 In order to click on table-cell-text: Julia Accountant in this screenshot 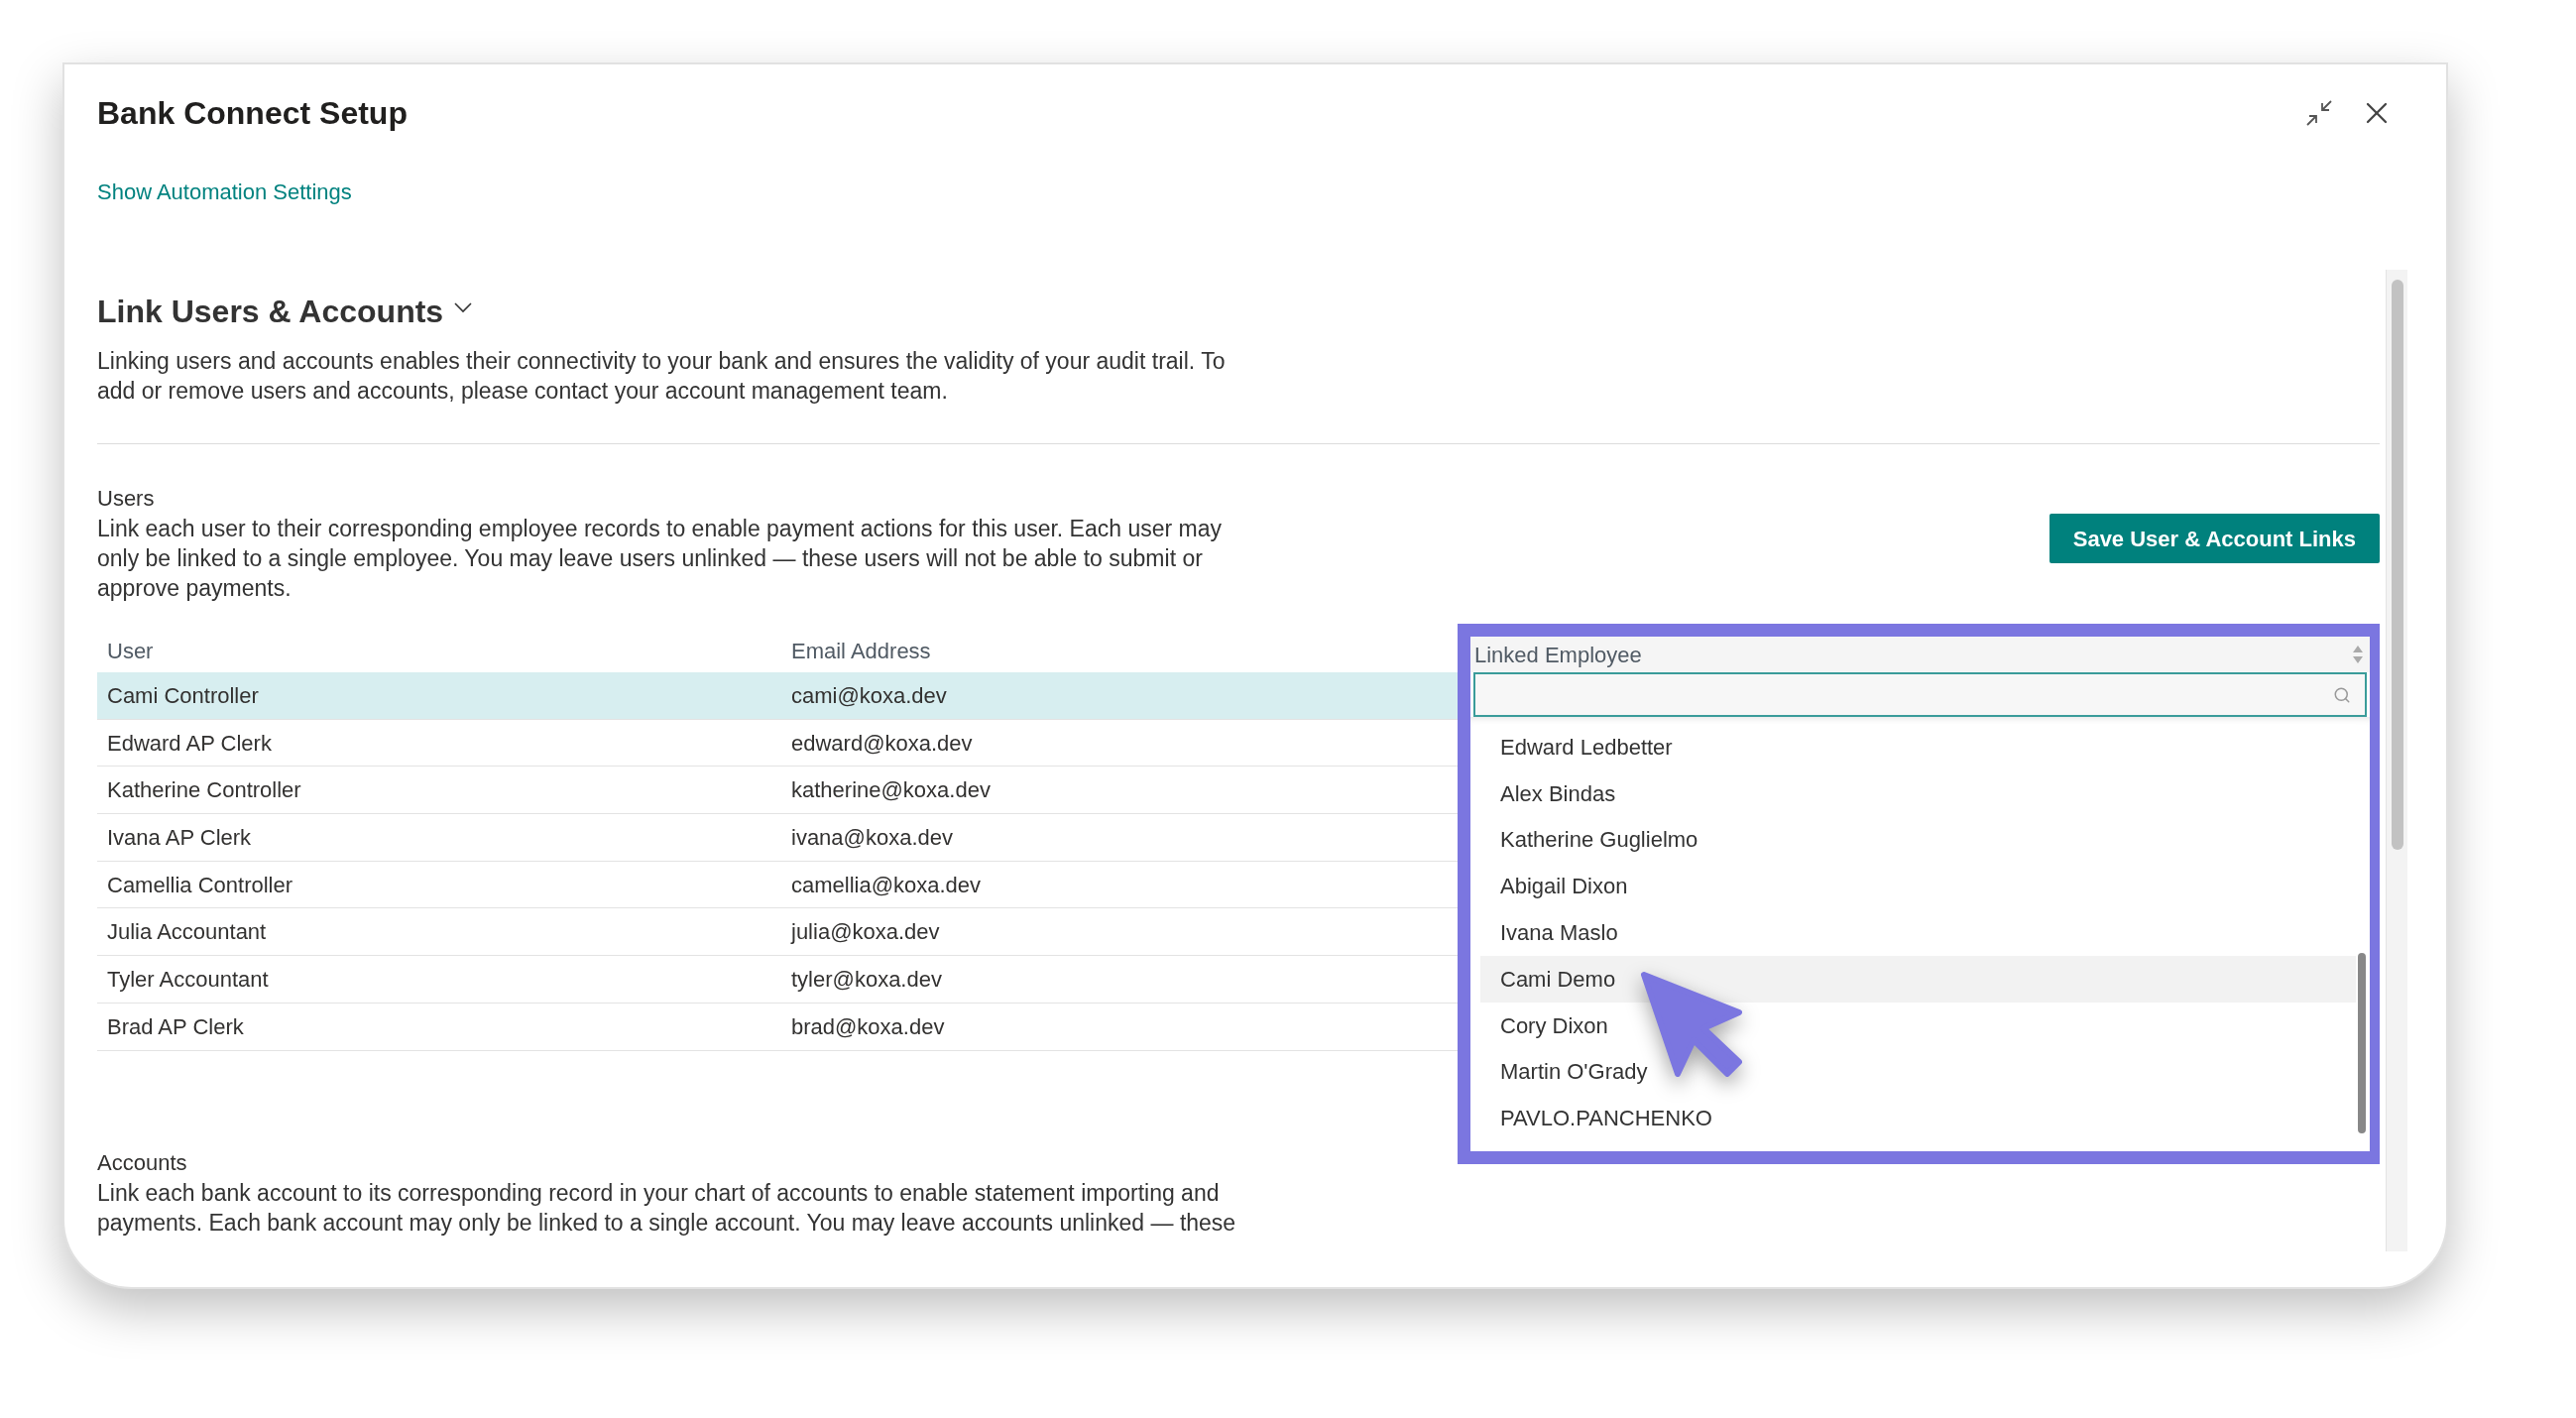, I will do `click(187, 933)`.